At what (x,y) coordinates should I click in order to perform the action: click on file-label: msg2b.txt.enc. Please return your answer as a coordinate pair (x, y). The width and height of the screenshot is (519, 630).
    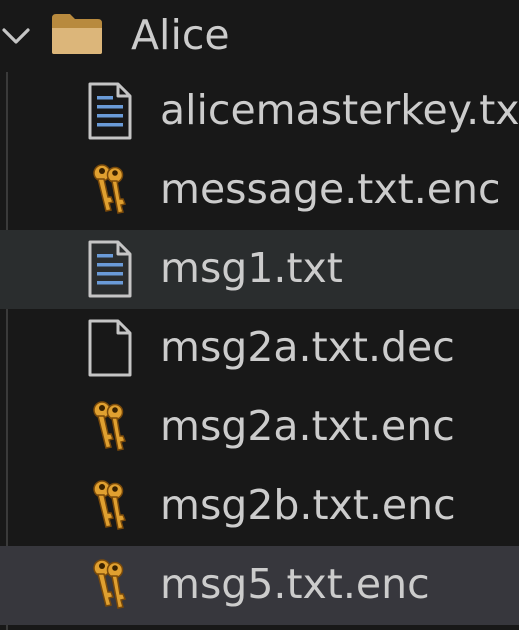
    Looking at the image, I should click on (308, 505).